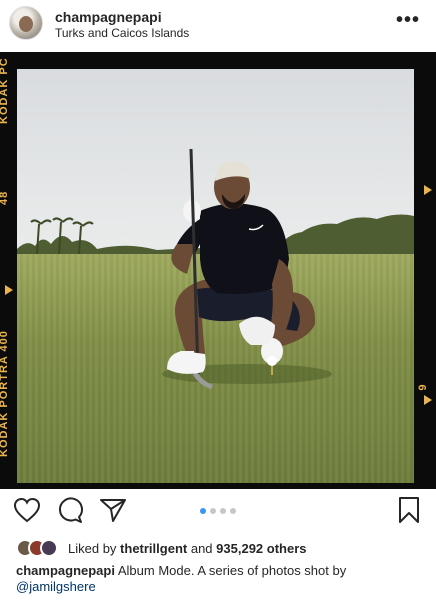  What do you see at coordinates (65, 570) in the screenshot?
I see `caption-username: champagnepapi` at bounding box center [65, 570].